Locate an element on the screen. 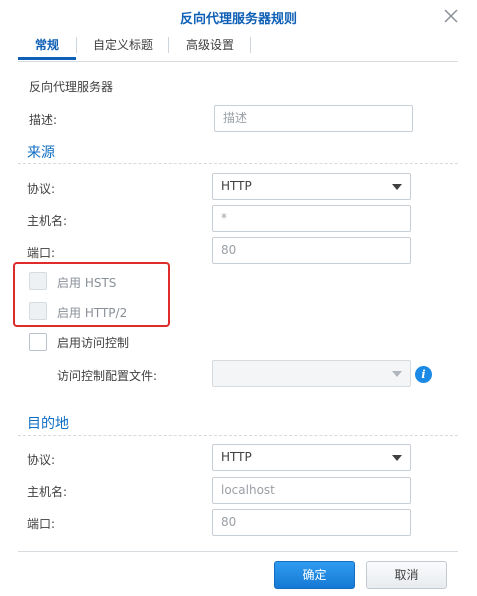  destination-protocol-label: 协议: is located at coordinates (41, 460).